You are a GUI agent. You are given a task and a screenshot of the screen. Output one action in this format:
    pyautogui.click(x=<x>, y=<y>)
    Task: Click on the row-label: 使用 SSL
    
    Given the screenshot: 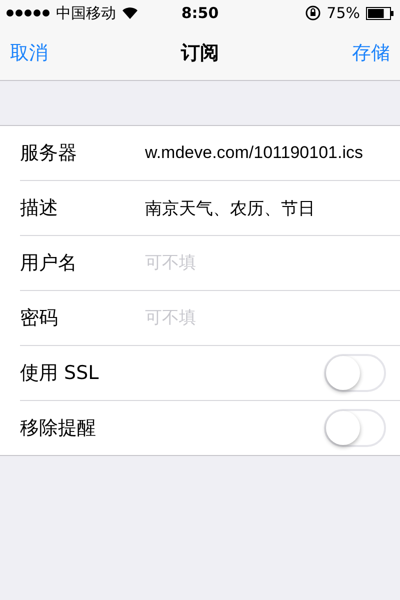 What is the action you would take?
    pyautogui.click(x=60, y=373)
    